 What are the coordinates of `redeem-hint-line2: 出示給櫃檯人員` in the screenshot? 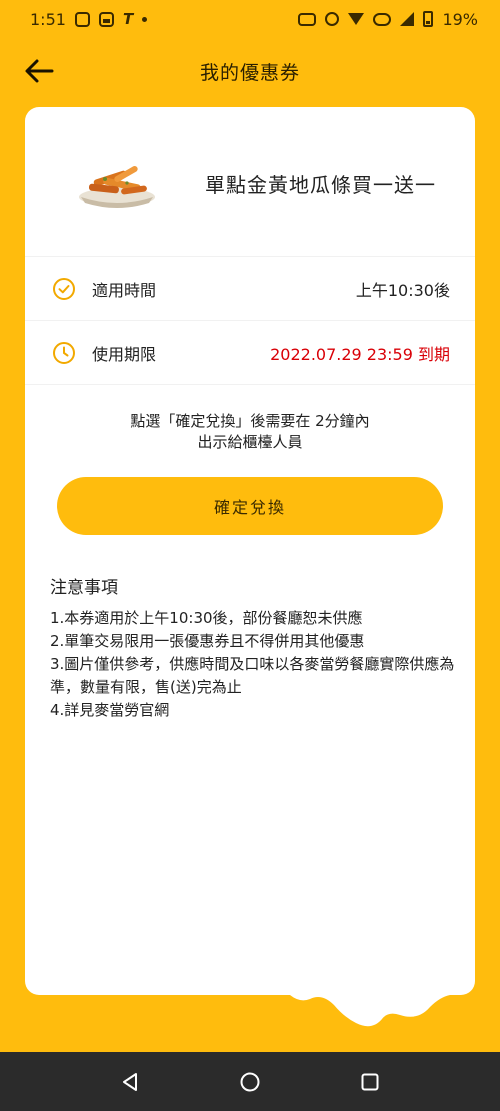 It's located at (250, 442).